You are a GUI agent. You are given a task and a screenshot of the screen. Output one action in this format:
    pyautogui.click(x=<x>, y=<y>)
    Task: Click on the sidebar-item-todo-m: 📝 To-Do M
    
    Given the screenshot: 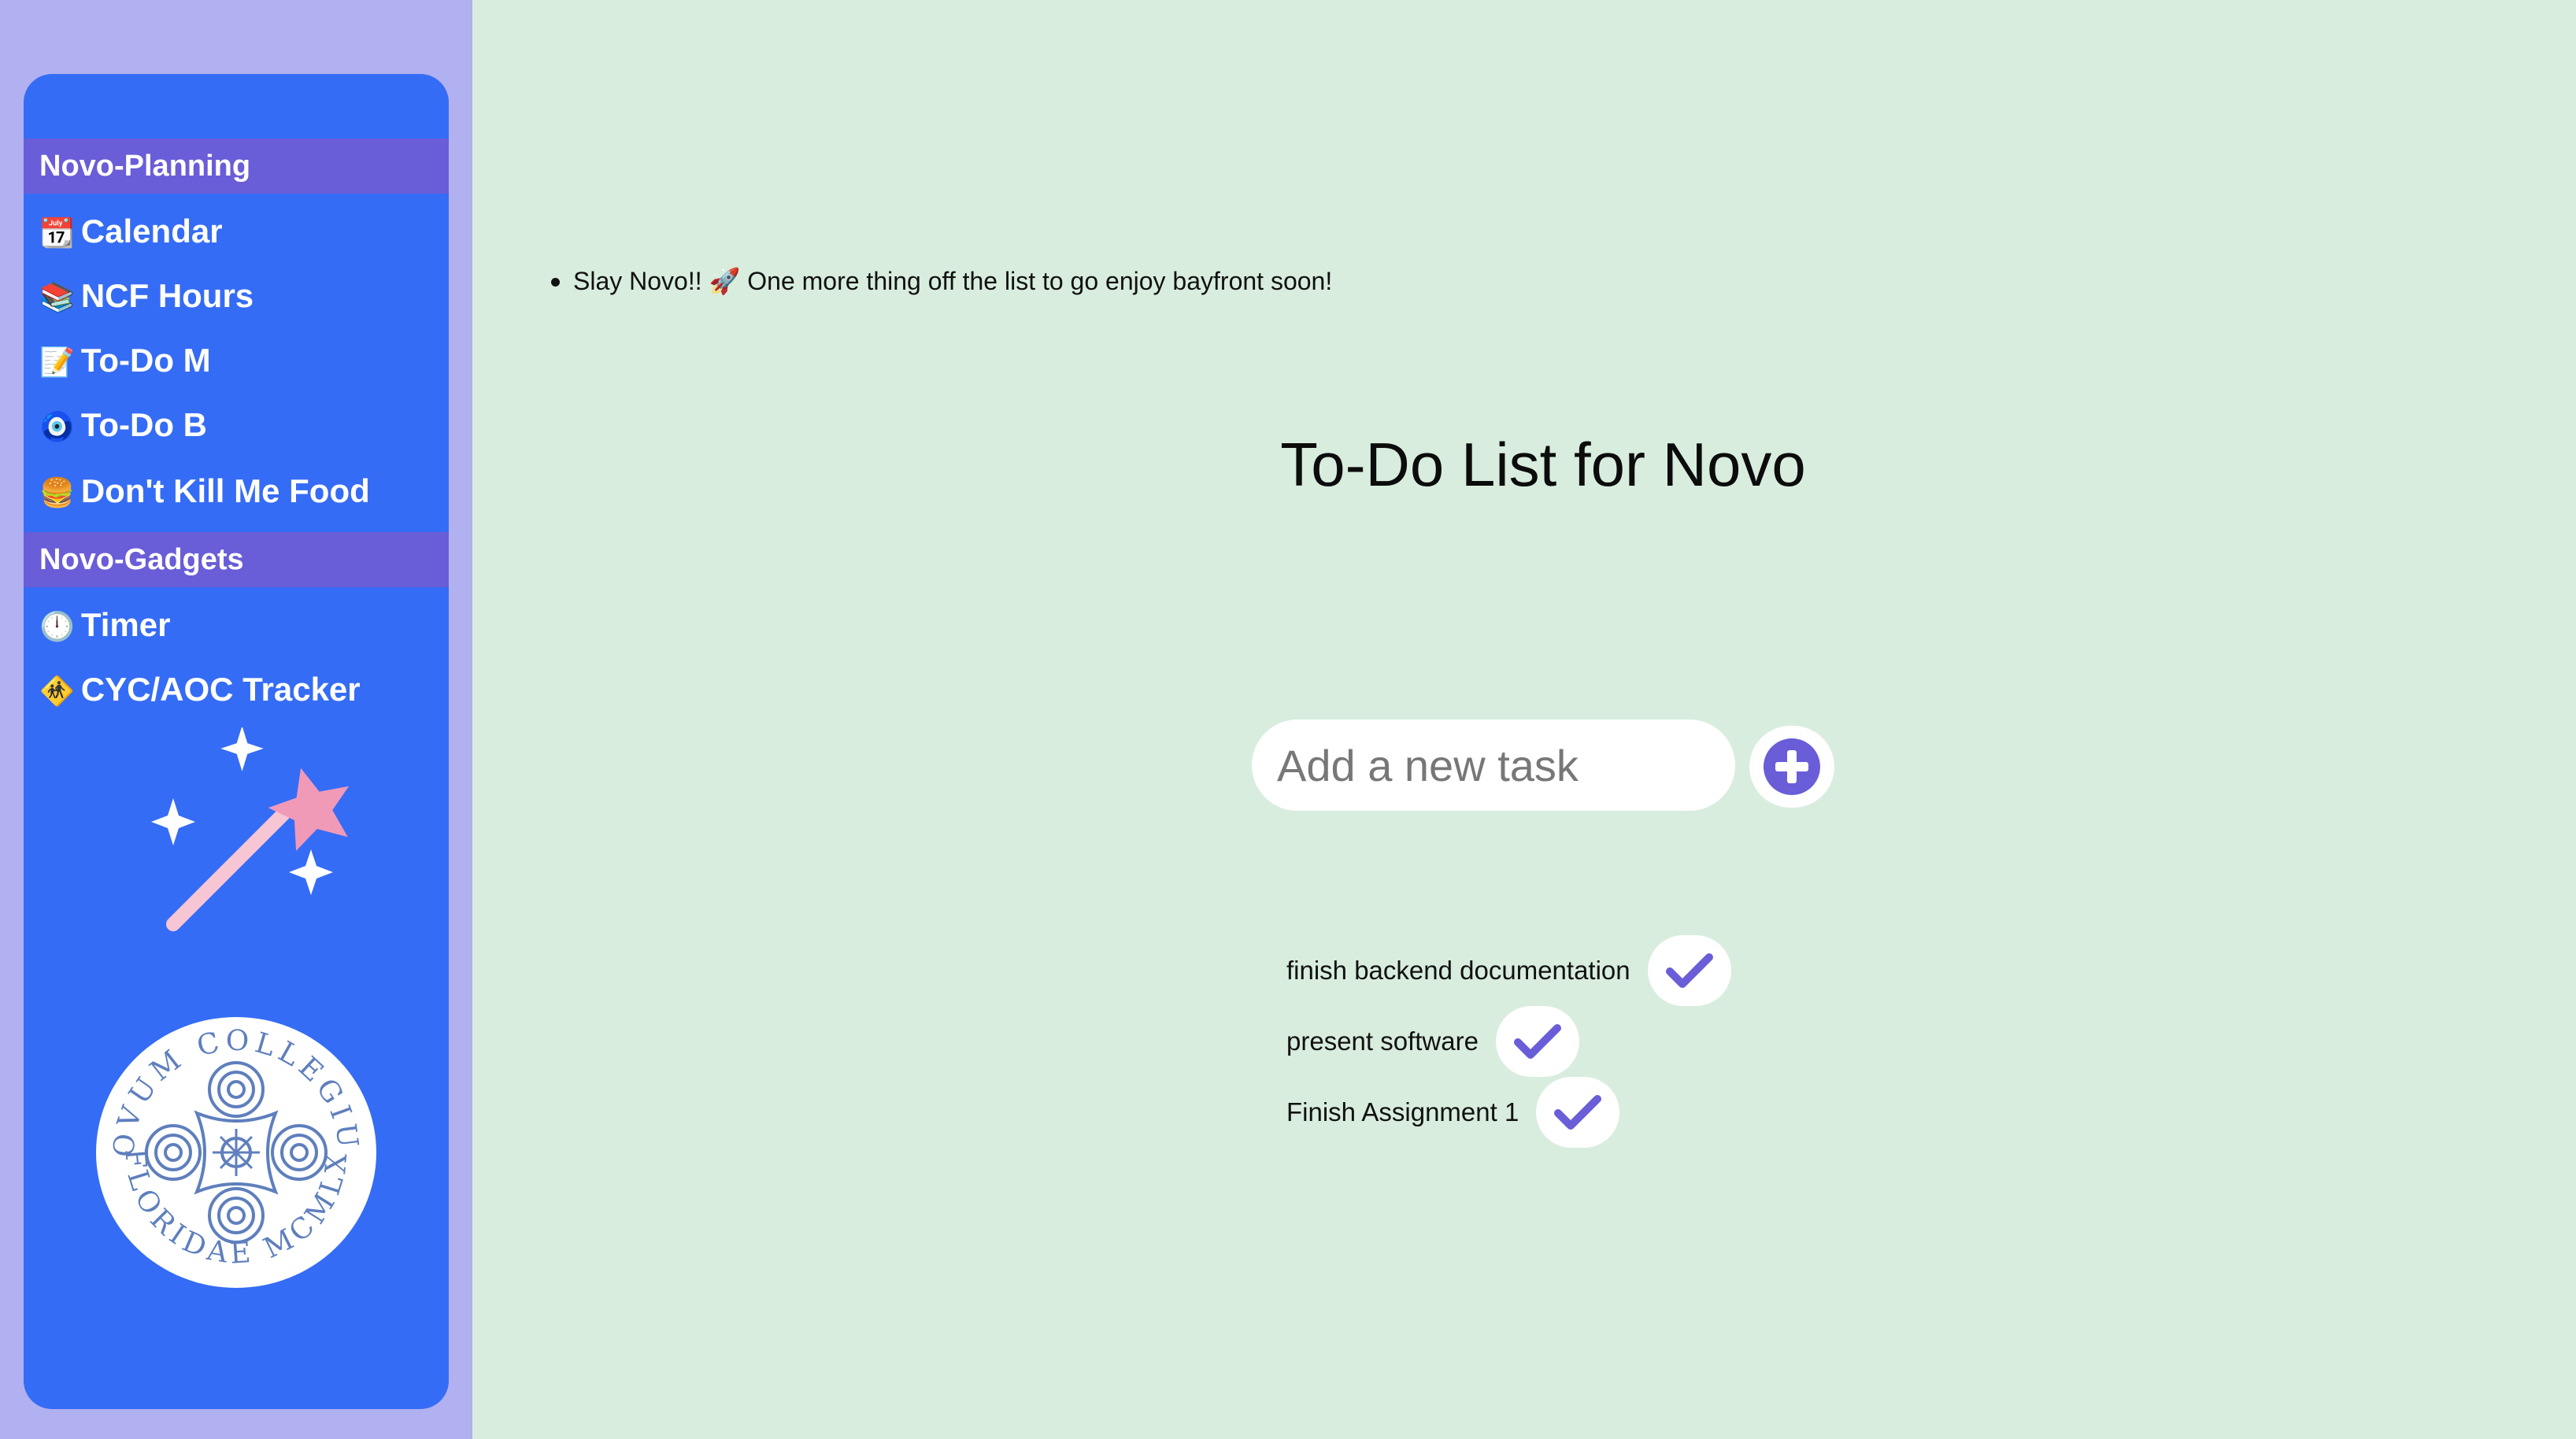 What is the action you would take?
    pyautogui.click(x=125, y=360)
    